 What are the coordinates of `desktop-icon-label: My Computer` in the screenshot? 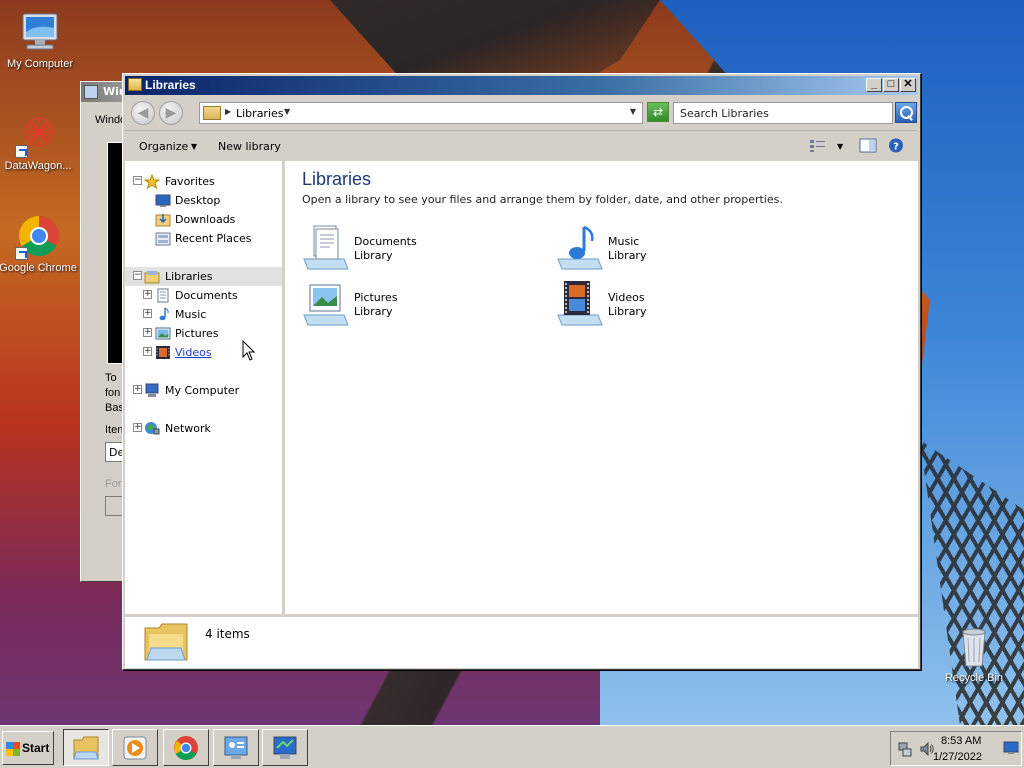 It's located at (40, 64).